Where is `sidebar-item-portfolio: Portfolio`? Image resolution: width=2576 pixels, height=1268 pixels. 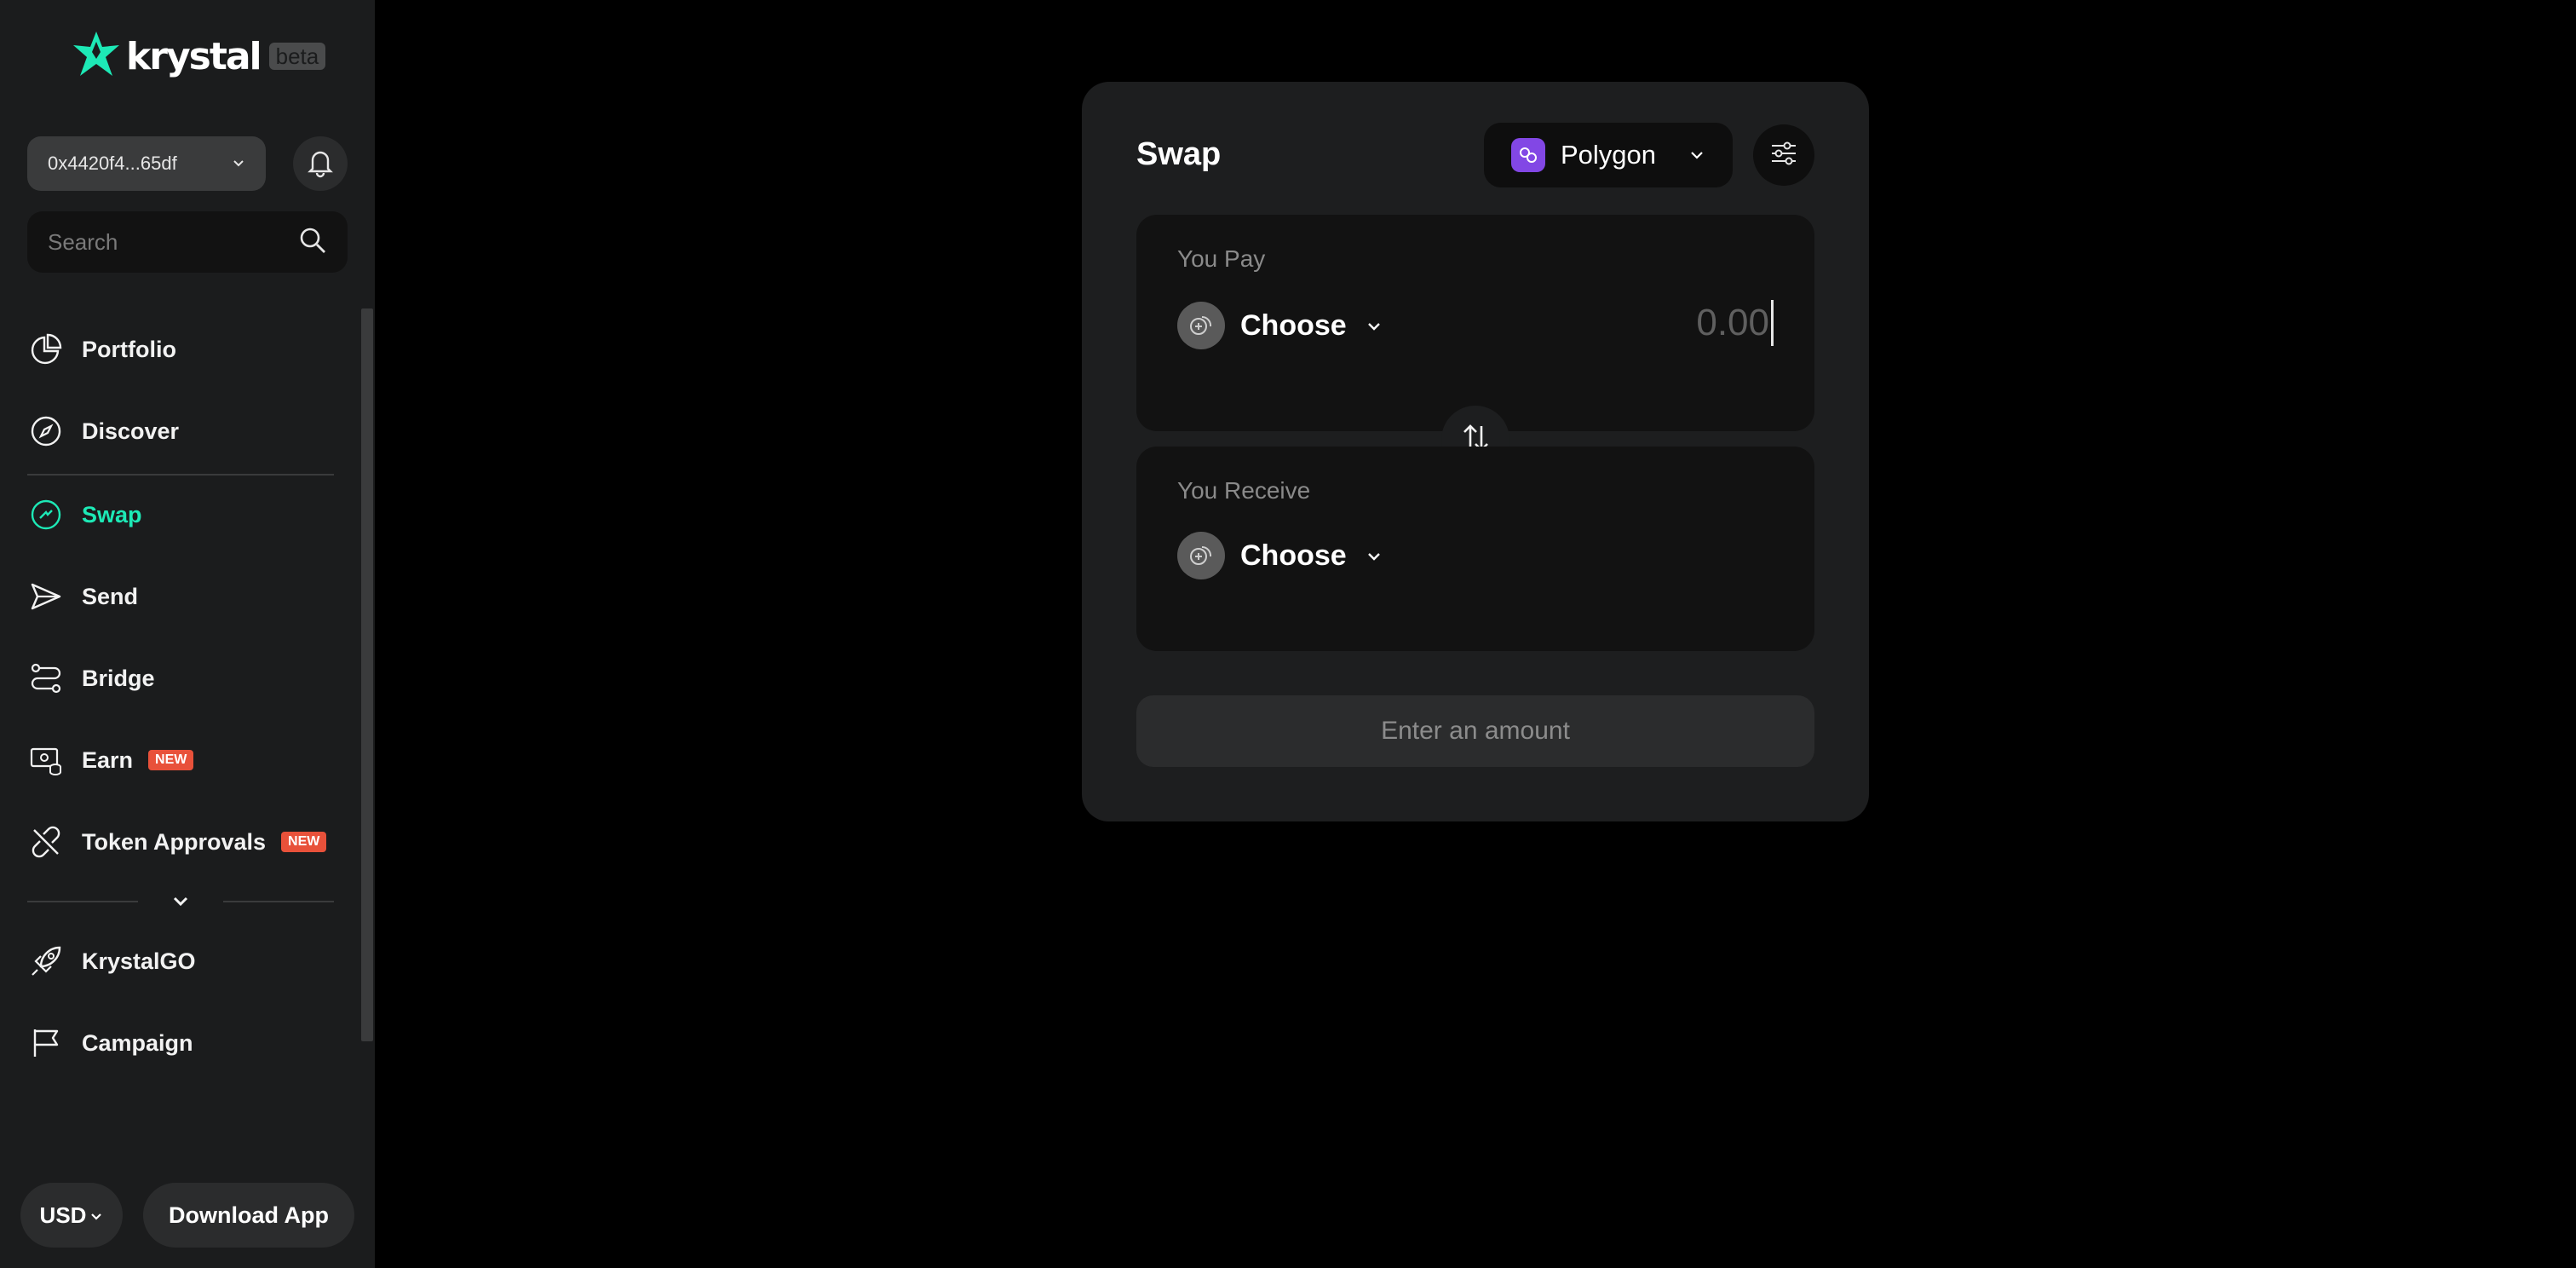 sidebar-item-portfolio: Portfolio is located at coordinates (180, 349).